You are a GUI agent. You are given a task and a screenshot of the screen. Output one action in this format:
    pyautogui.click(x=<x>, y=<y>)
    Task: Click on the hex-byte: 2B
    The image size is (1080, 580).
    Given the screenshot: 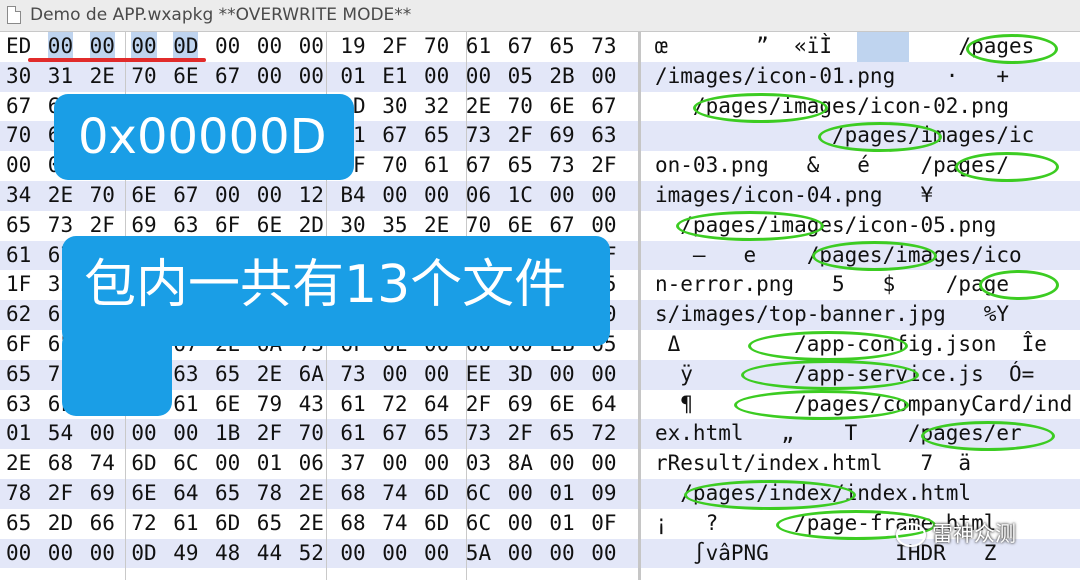 What is the action you would take?
    pyautogui.click(x=561, y=77)
    